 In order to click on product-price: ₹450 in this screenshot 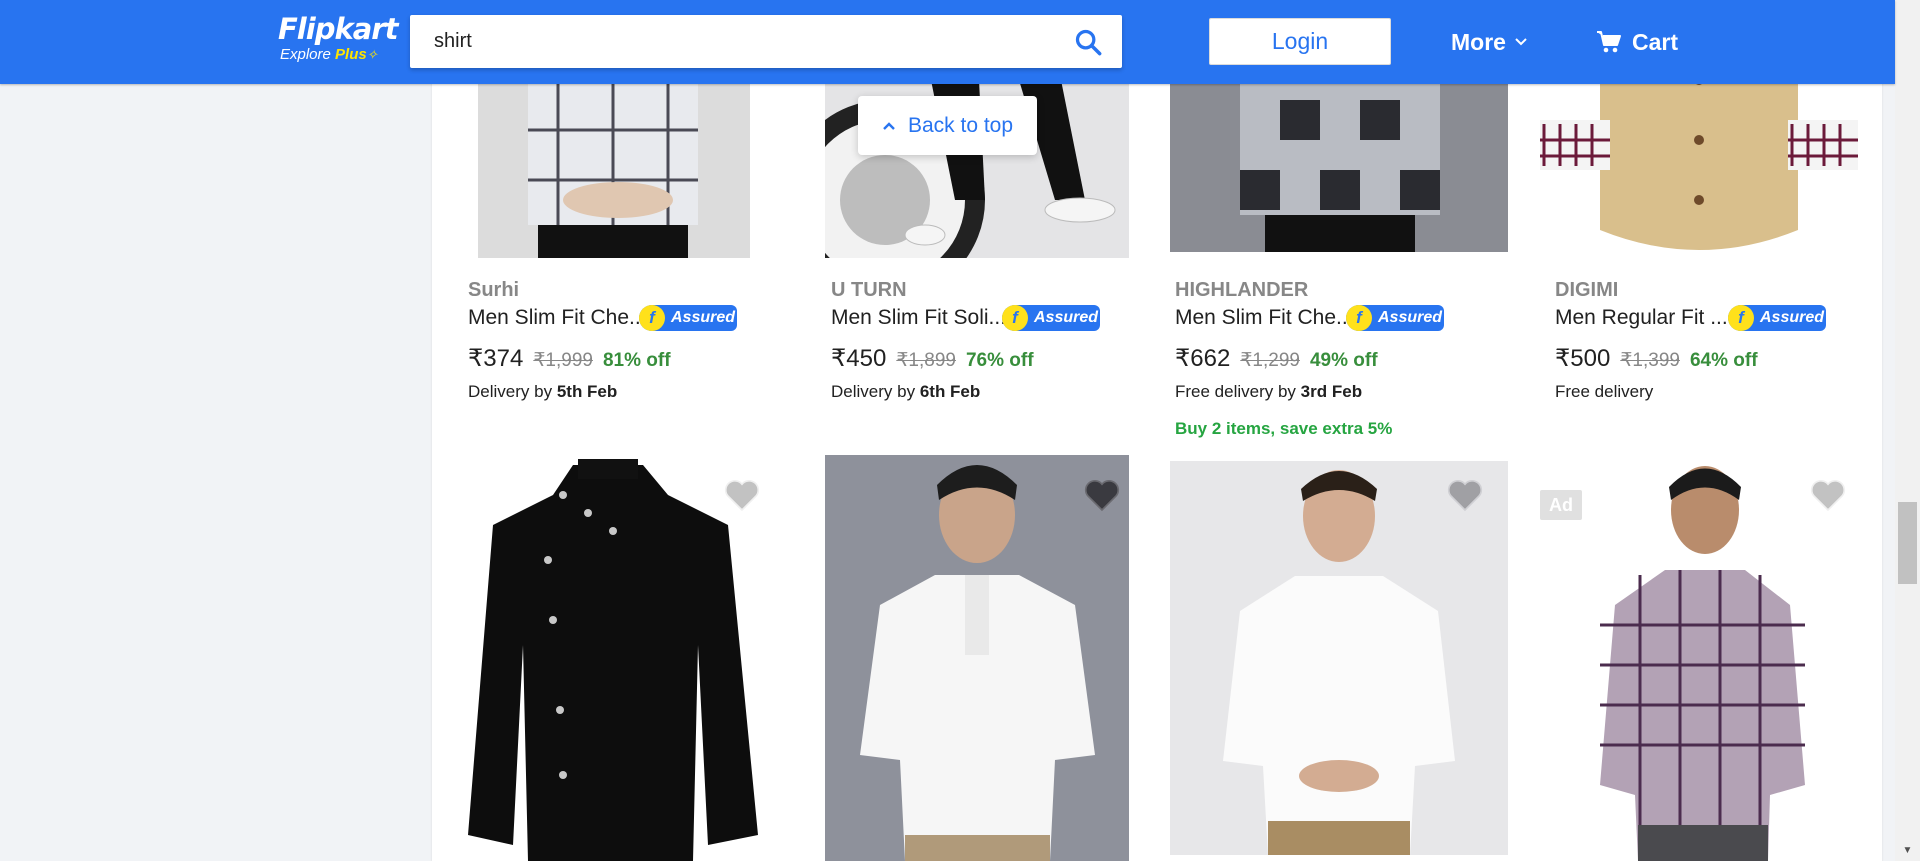, I will do `click(859, 358)`.